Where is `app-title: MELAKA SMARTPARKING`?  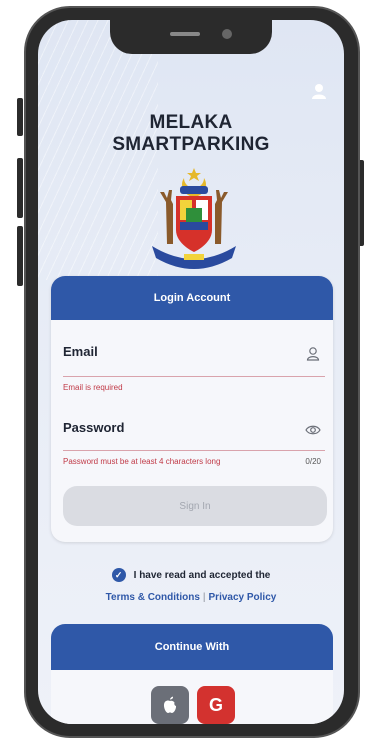
app-title: MELAKA SMARTPARKING is located at coordinates (191, 134).